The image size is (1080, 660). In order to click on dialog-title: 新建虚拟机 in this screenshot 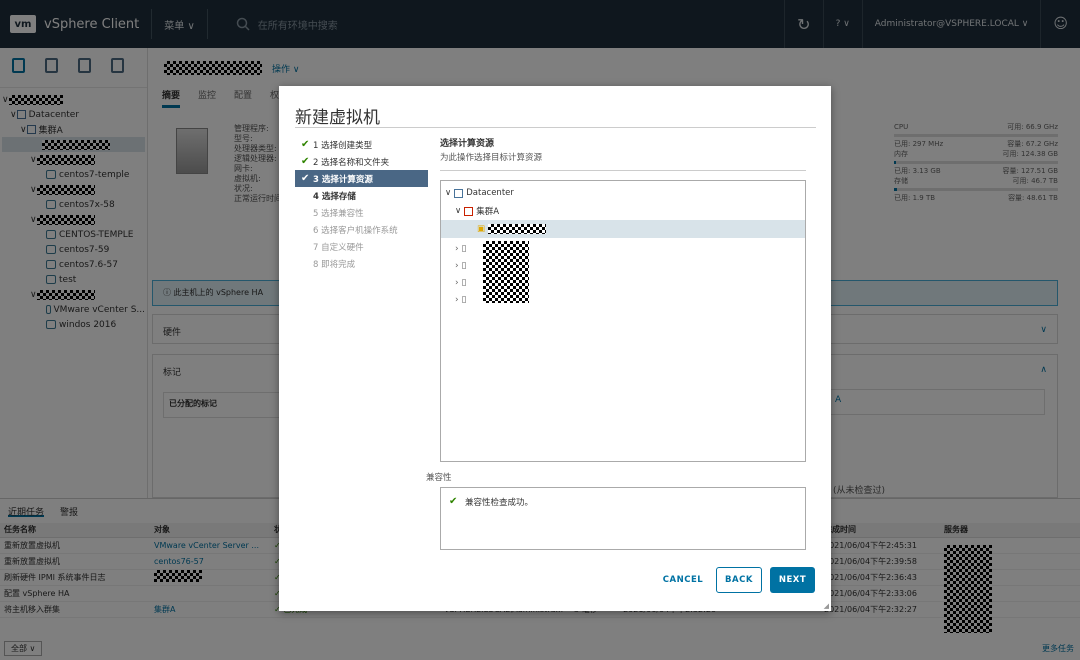, I will do `click(337, 118)`.